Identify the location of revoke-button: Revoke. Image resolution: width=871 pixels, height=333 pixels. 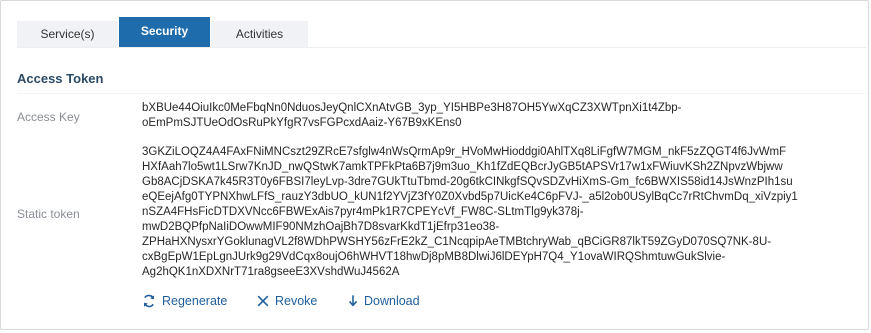
(291, 302).